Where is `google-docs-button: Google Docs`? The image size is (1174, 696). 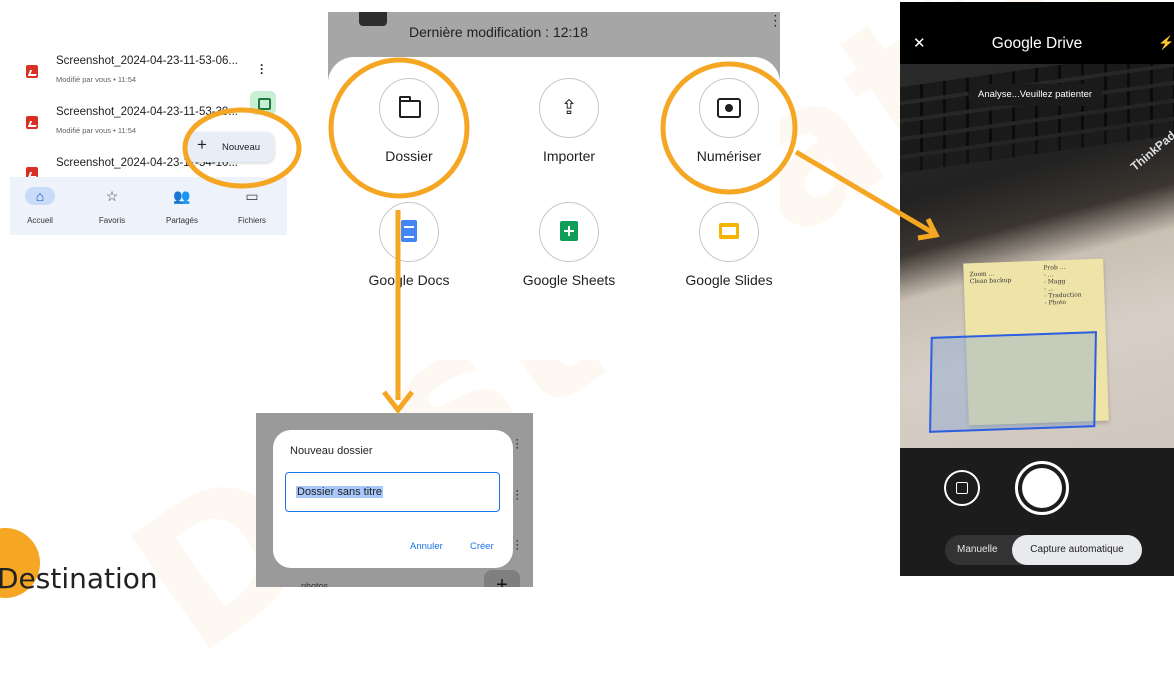 google-docs-button: Google Docs is located at coordinates (409, 257).